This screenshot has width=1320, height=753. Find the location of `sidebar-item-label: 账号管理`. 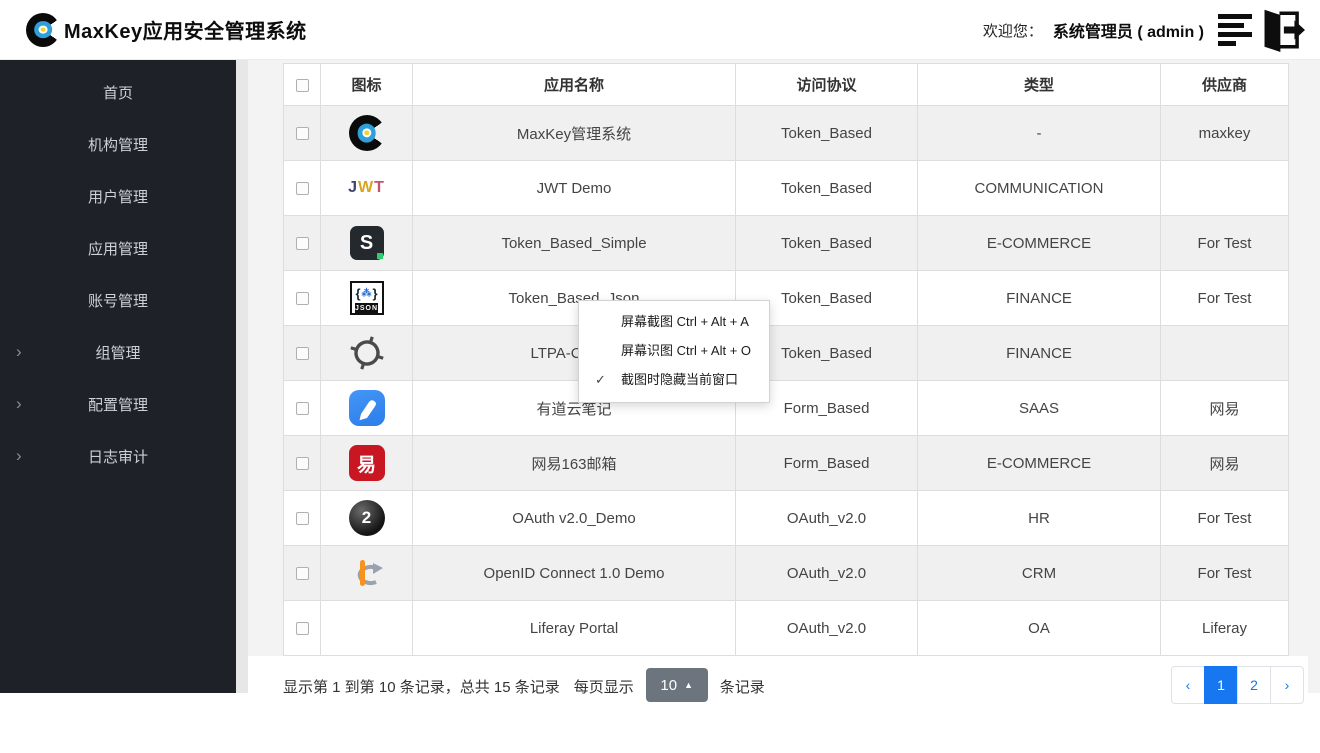

sidebar-item-label: 账号管理 is located at coordinates (117, 301).